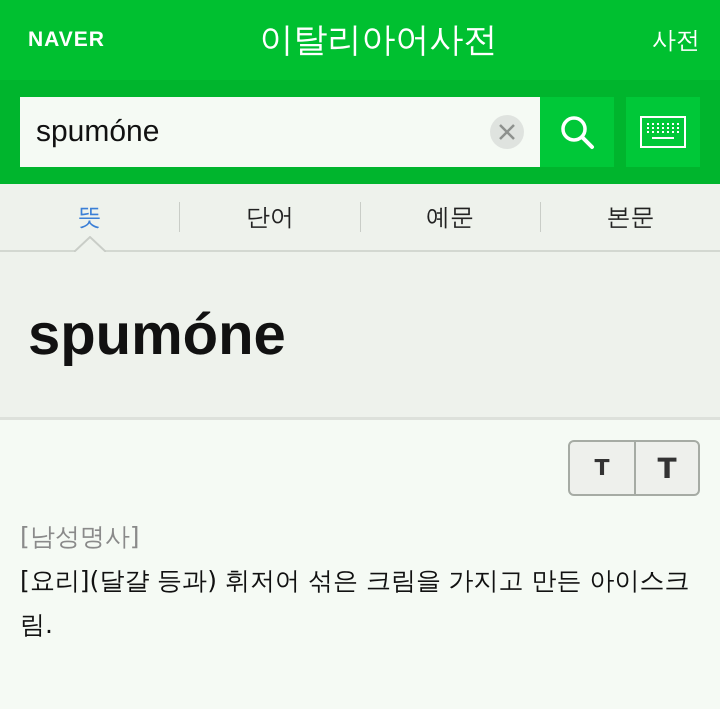 Image resolution: width=720 pixels, height=709 pixels. Describe the element at coordinates (355, 603) in the screenshot. I see `definition-text: [요리](달걀 등과) 휘저어 섞은 크림을 가지고 만든 아이스크림.` at that location.